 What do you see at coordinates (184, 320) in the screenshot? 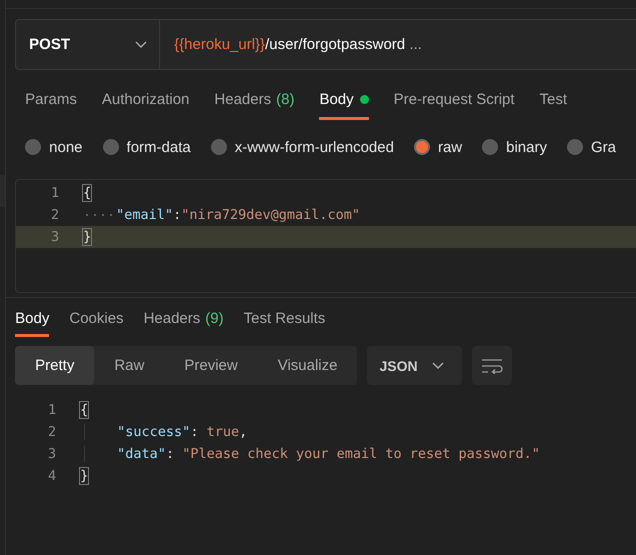
I see `response-tab: Headers (9)` at bounding box center [184, 320].